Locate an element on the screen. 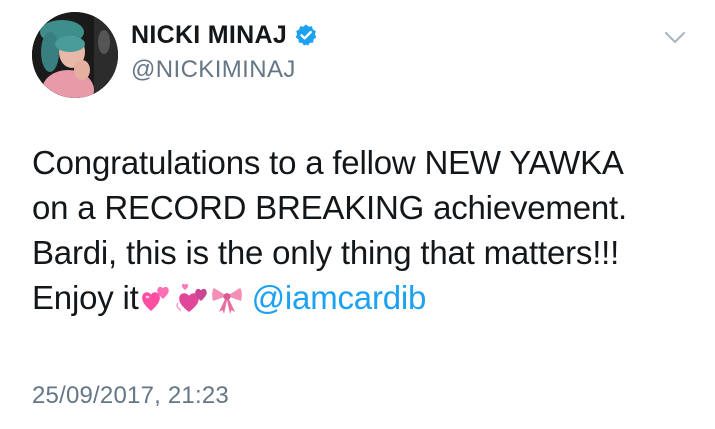 The width and height of the screenshot is (715, 429). mention-link: @iamcardib is located at coordinates (339, 297).